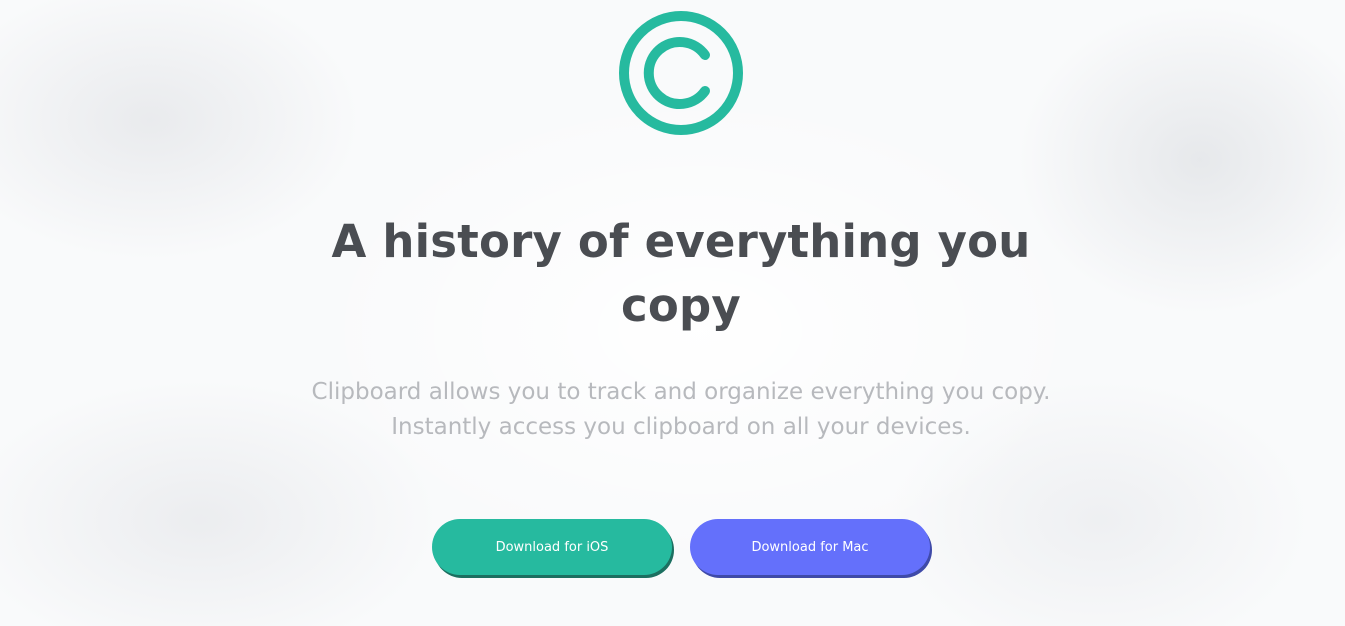 This screenshot has width=1345, height=626. What do you see at coordinates (681, 273) in the screenshot?
I see `hero-title: A history of everything you copy` at bounding box center [681, 273].